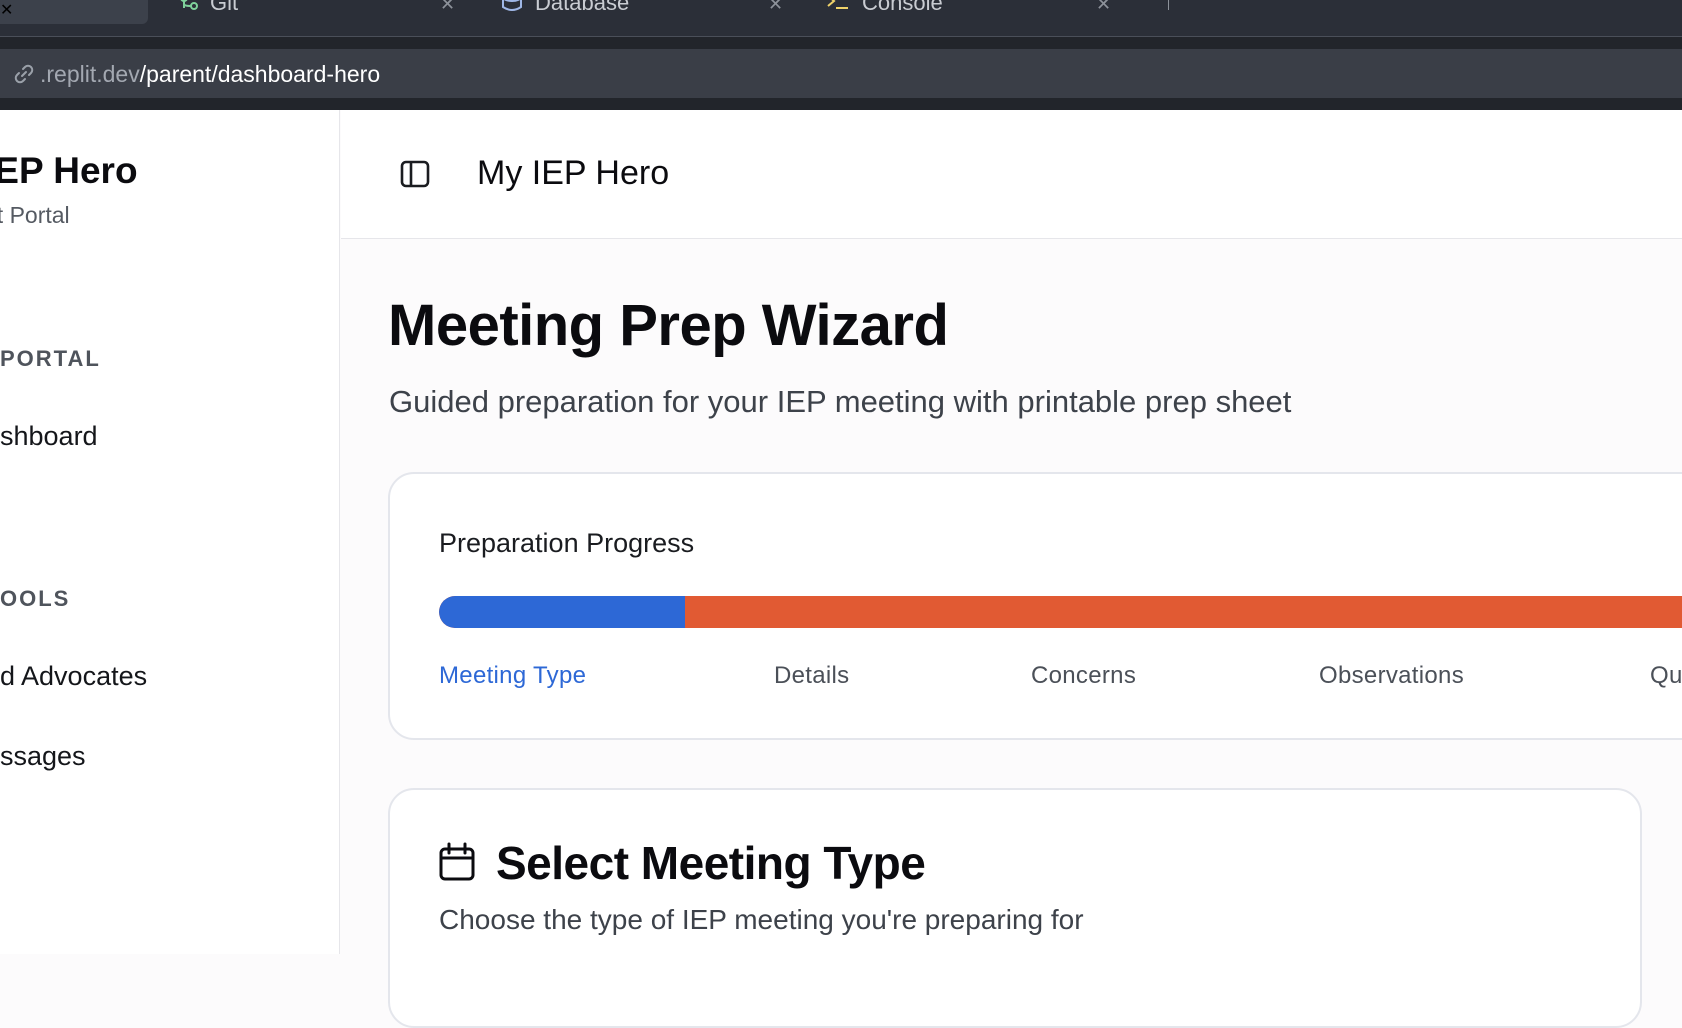  What do you see at coordinates (24, 74) in the screenshot?
I see `link-icon` at bounding box center [24, 74].